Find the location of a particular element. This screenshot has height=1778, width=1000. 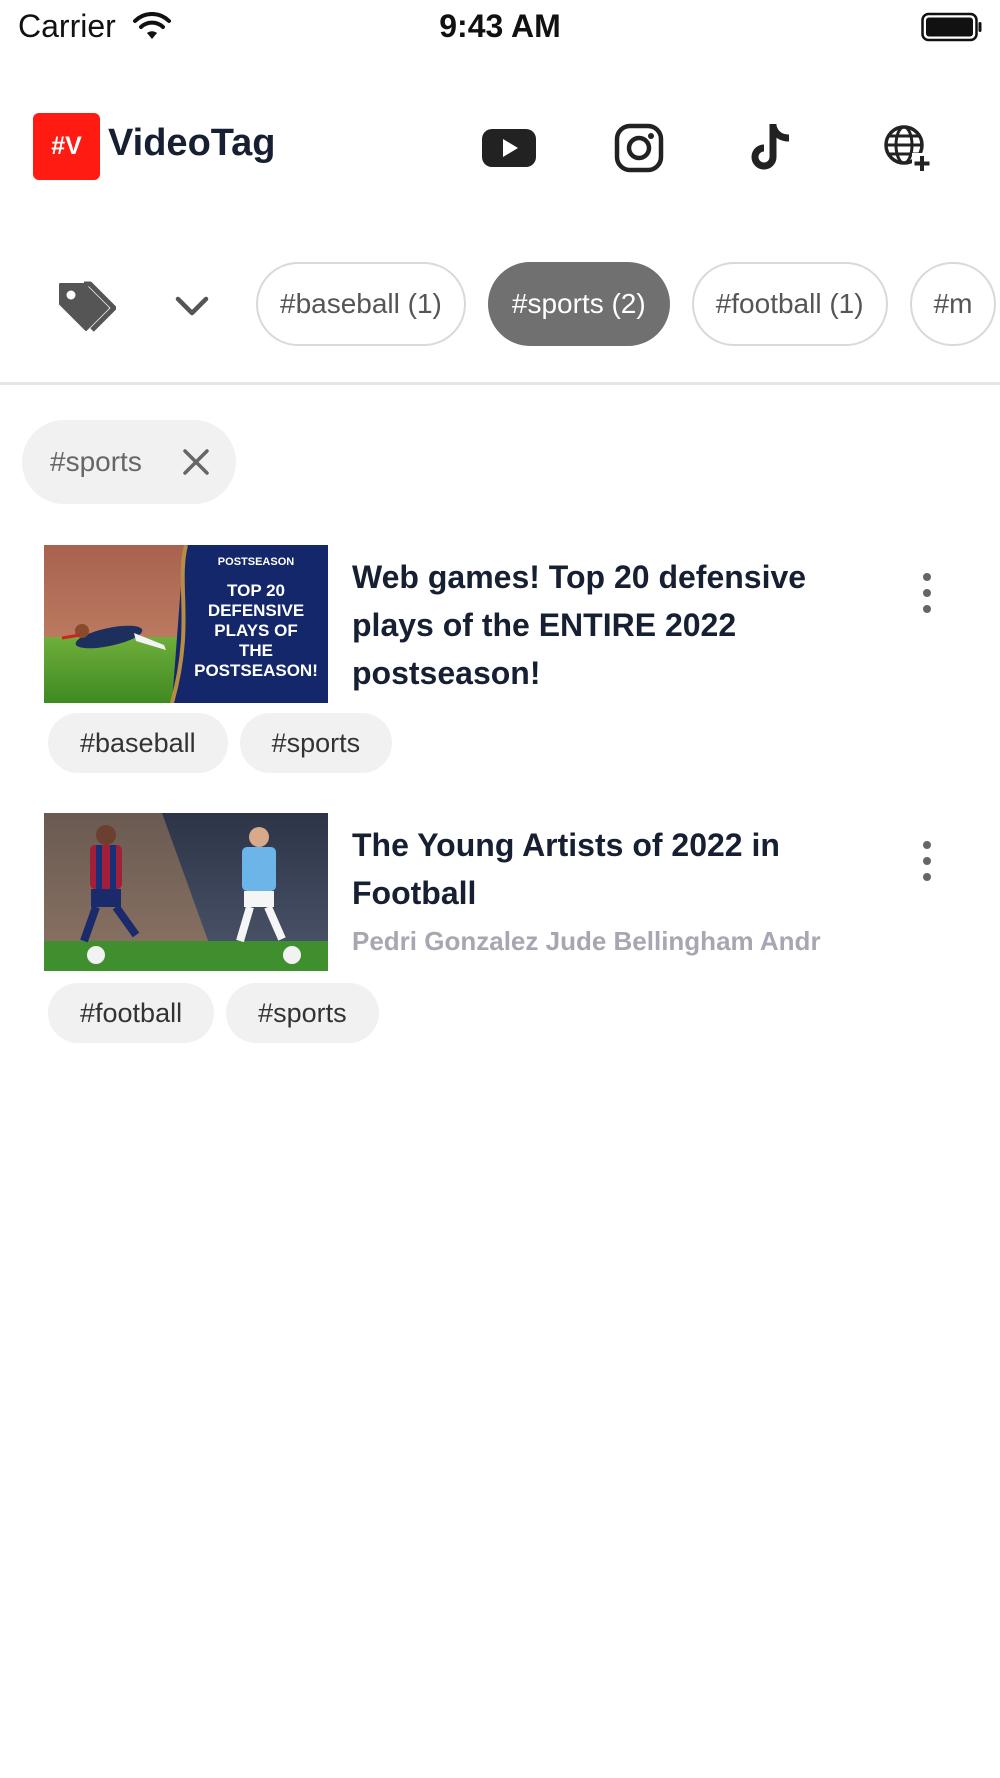

chevron-down-icon is located at coordinates (192, 306).